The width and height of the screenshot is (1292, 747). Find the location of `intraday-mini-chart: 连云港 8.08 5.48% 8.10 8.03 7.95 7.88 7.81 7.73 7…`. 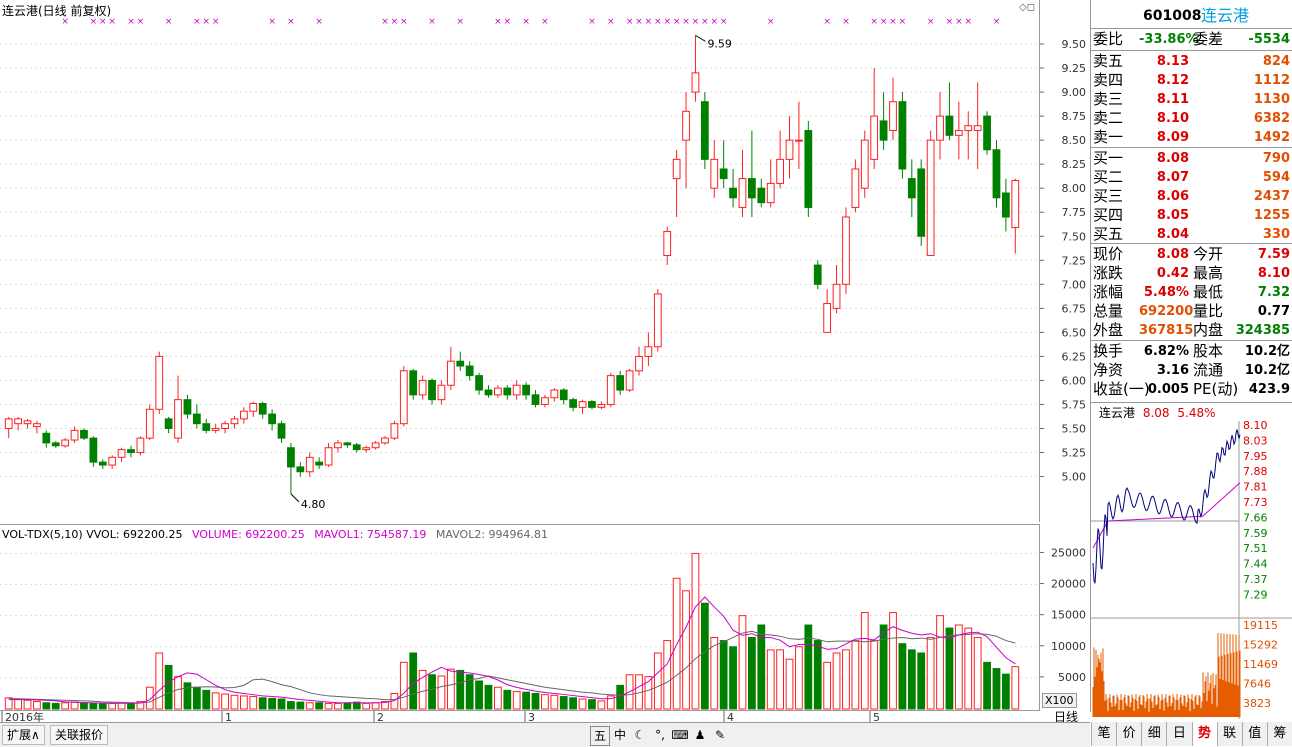

intraday-mini-chart: 连云港 8.08 5.48% 8.10 8.03 7.95 7.88 7.81 7.73 7… is located at coordinates (1191, 561).